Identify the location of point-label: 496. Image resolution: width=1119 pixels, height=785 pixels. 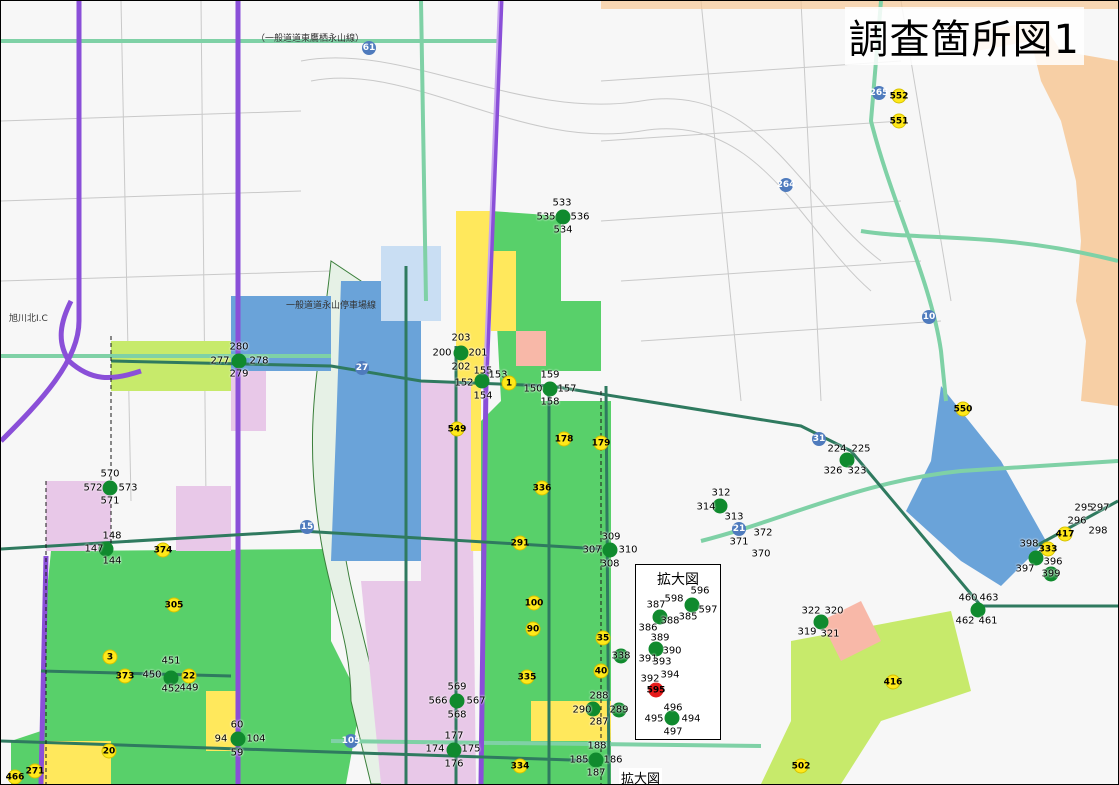
(673, 708).